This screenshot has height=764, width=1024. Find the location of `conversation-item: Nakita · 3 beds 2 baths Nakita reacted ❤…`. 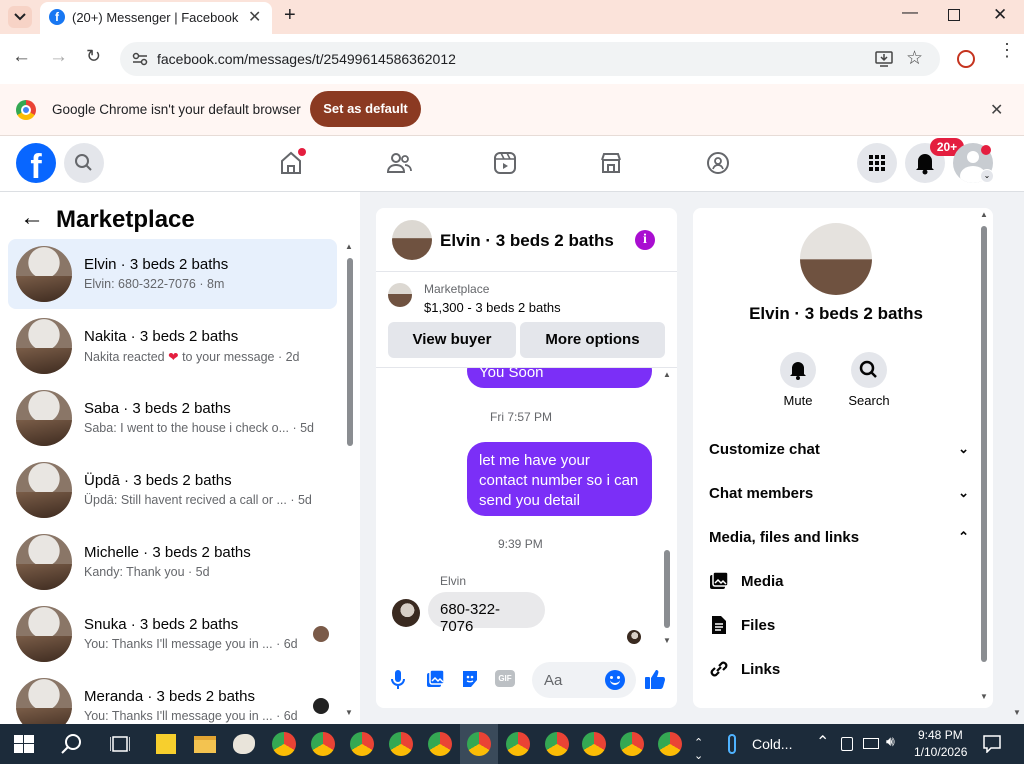

conversation-item: Nakita · 3 beds 2 baths Nakita reacted ❤… is located at coordinates (172, 346).